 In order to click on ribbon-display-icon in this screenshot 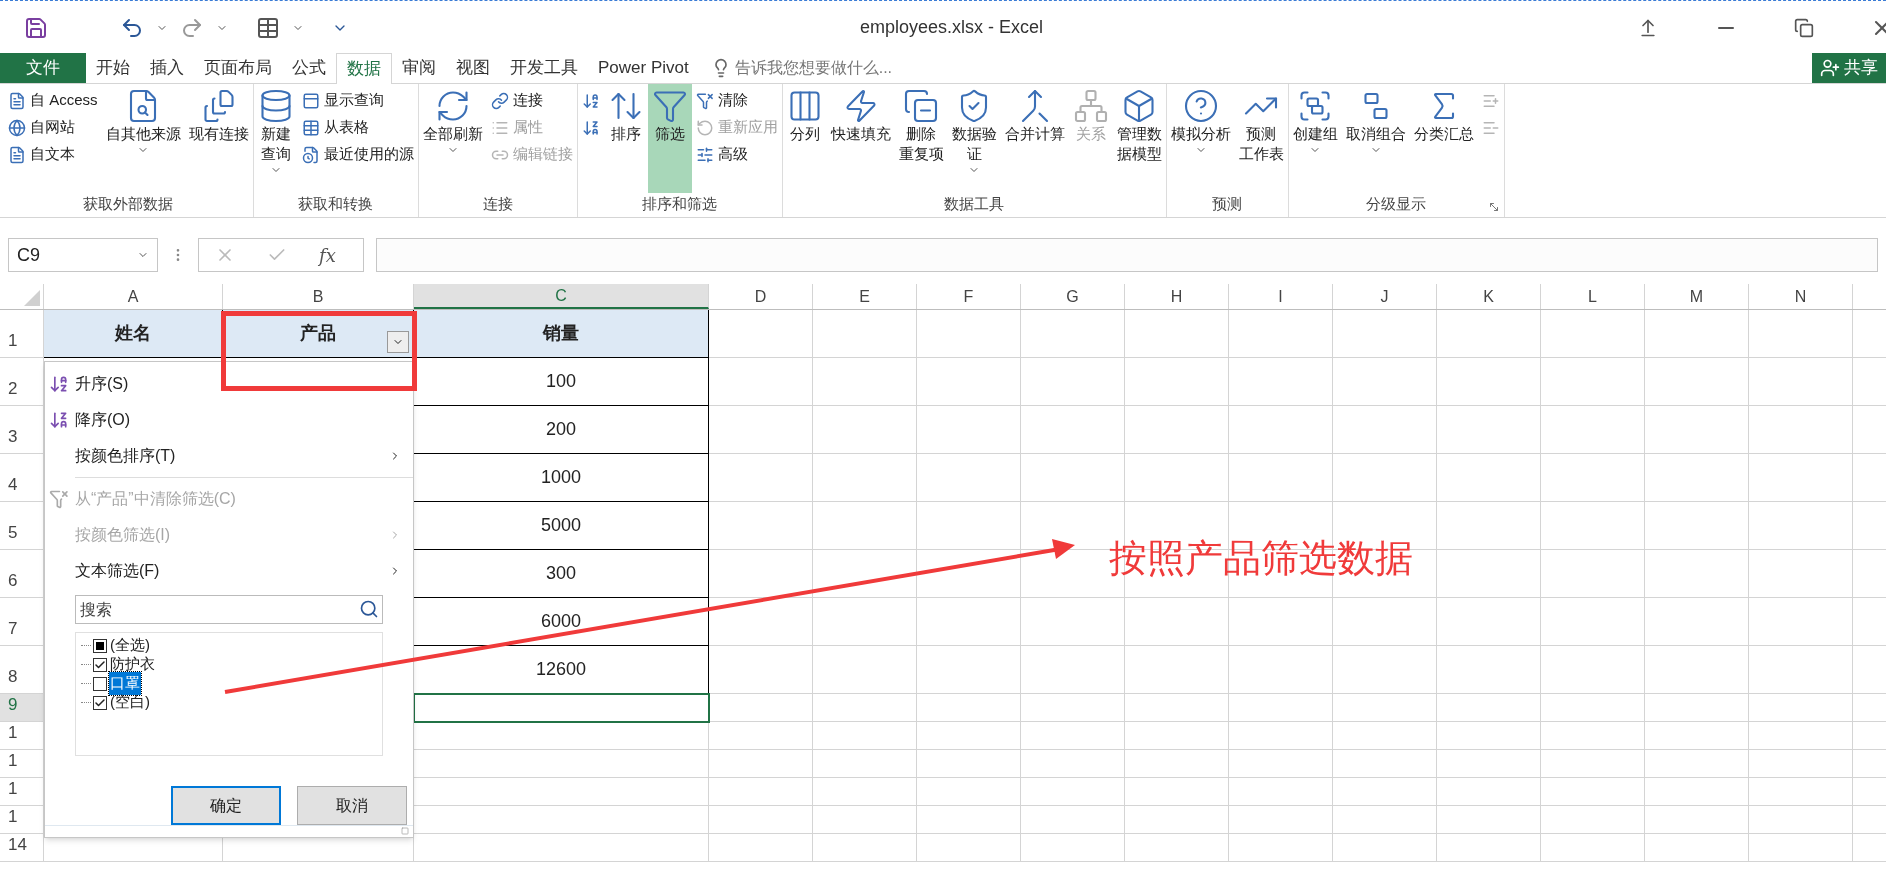, I will do `click(1648, 27)`.